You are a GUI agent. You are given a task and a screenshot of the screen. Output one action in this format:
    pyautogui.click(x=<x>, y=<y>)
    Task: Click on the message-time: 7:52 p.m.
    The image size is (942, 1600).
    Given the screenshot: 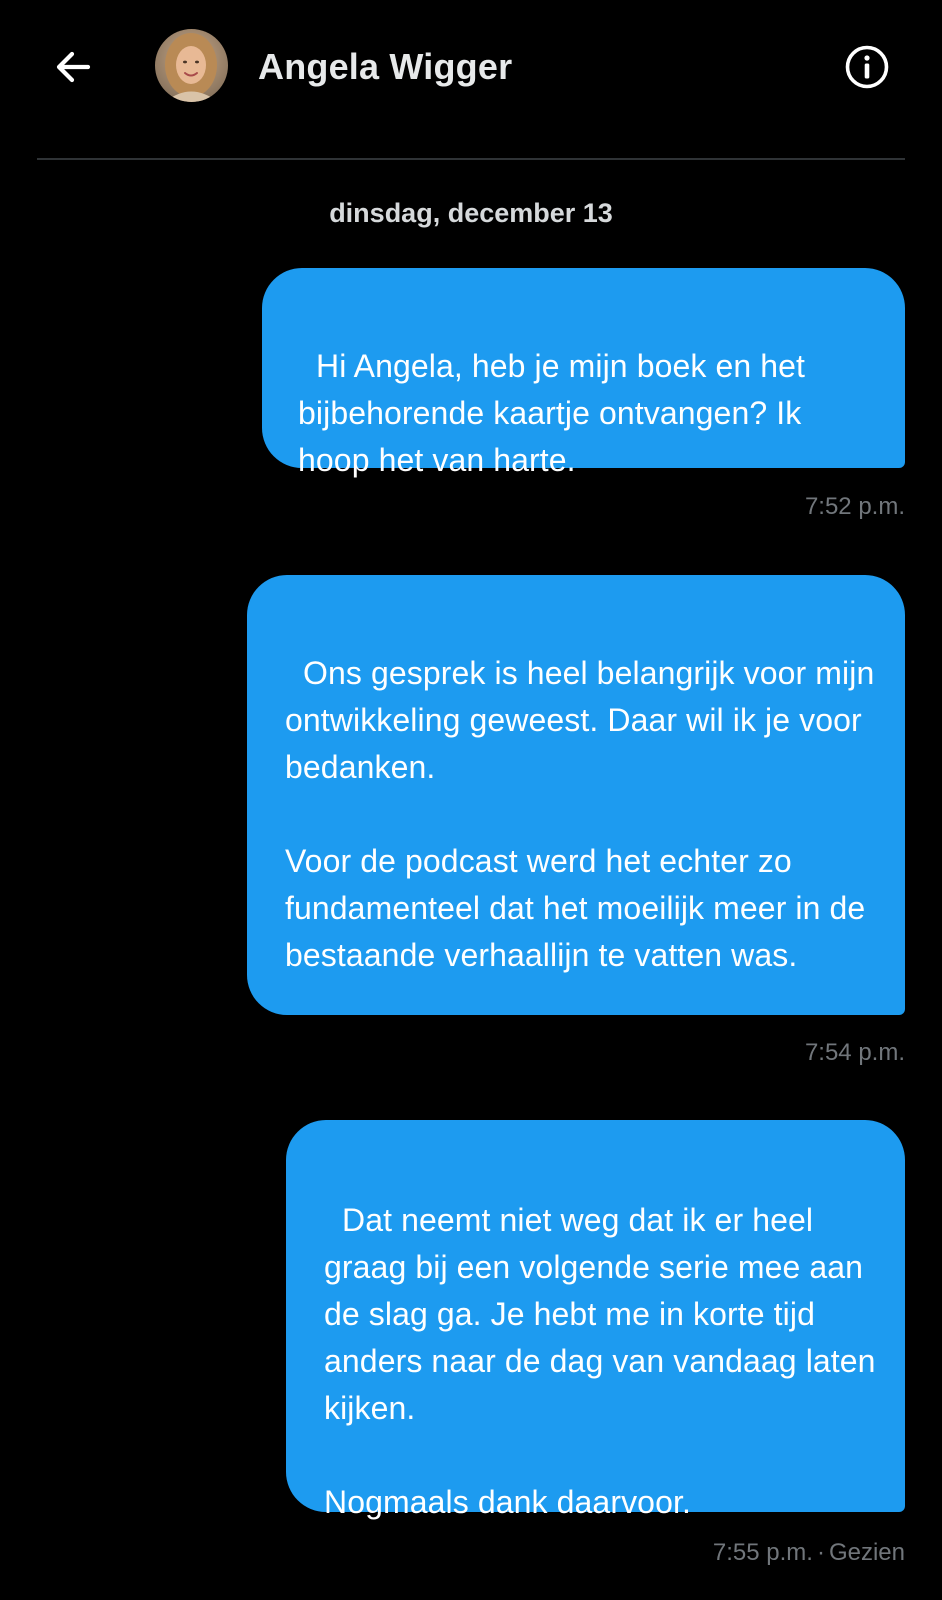 What is the action you would take?
    pyautogui.click(x=854, y=506)
    